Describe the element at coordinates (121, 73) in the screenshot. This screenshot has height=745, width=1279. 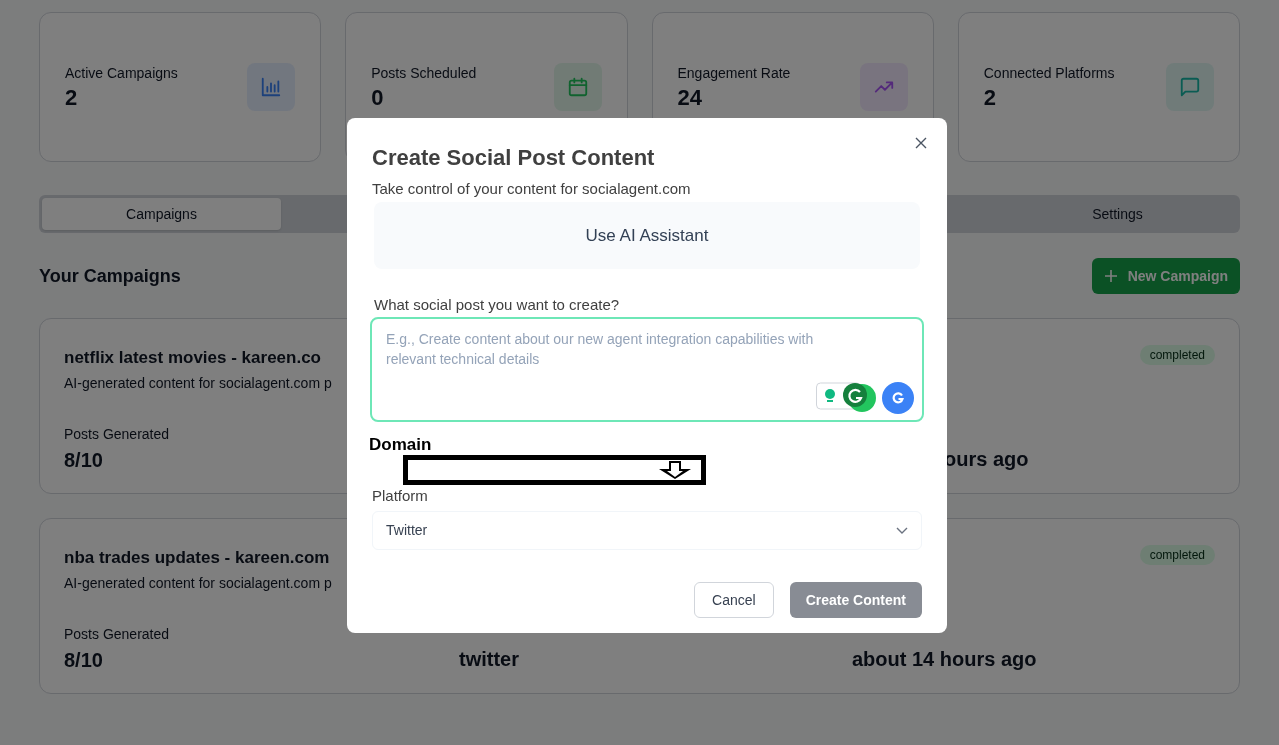
I see `stat-label: Active Campaigns` at that location.